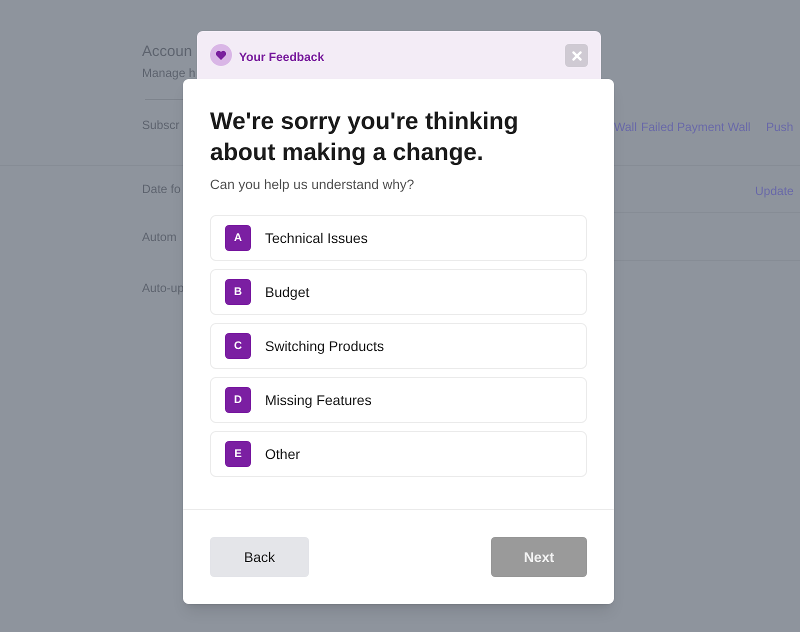 The height and width of the screenshot is (632, 800). Describe the element at coordinates (238, 292) in the screenshot. I see `option-key: B` at that location.